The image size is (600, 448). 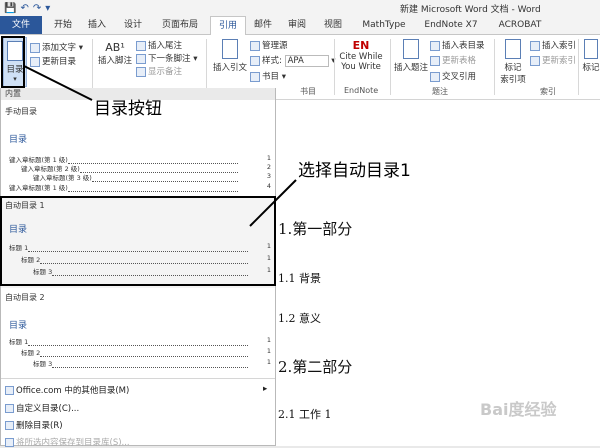 I want to click on auto-toc-1-highlight, so click(x=138, y=241).